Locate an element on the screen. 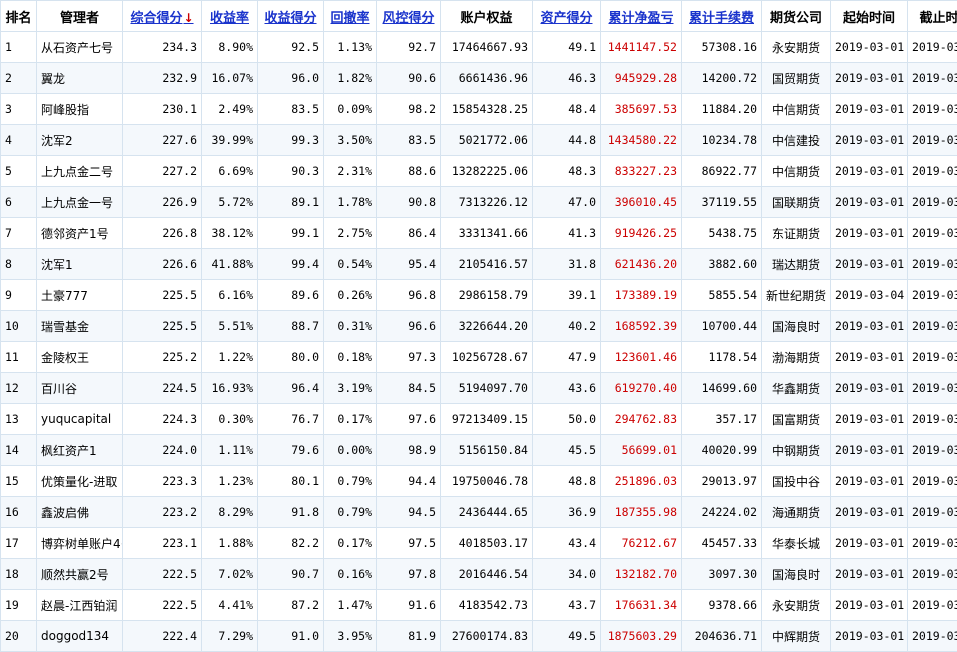 The width and height of the screenshot is (957, 652). cell-equity: 4018503.17 is located at coordinates (486, 543).